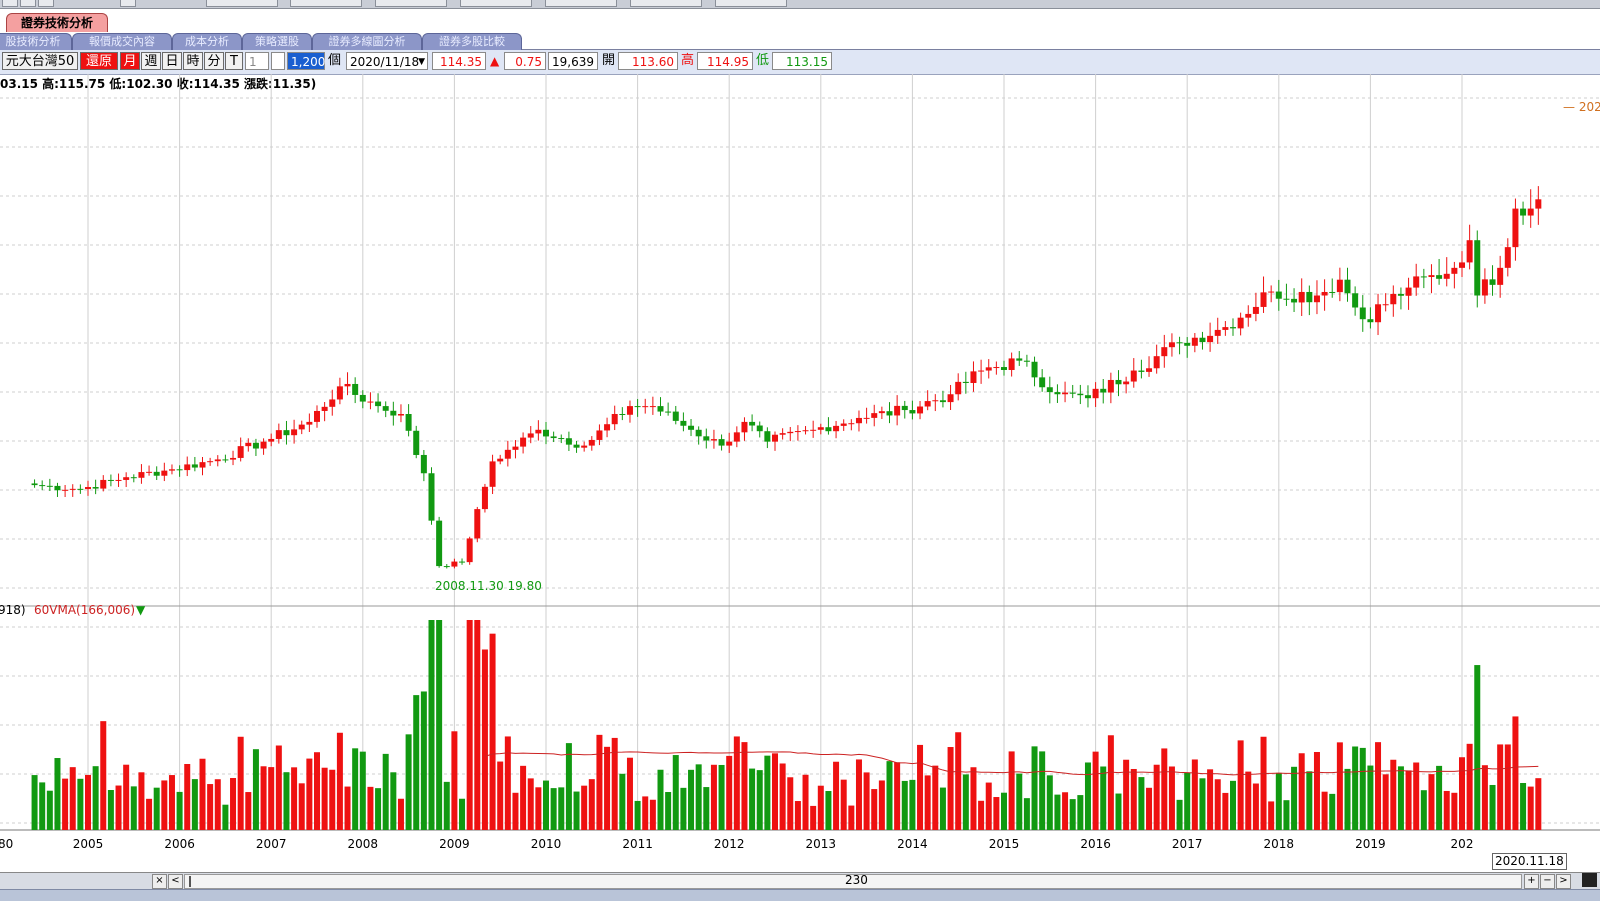 This screenshot has height=901, width=1600. Describe the element at coordinates (1531, 881) in the screenshot. I see `zoom-in-icon: +` at that location.